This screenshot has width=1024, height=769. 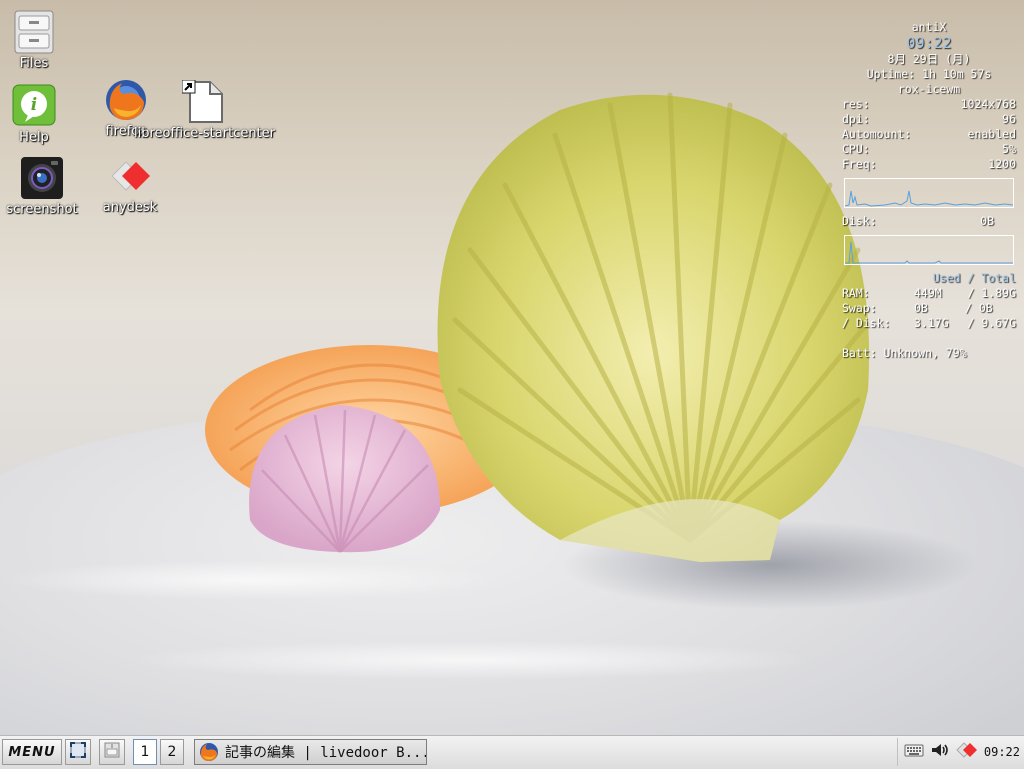 What do you see at coordinates (42, 209) in the screenshot?
I see `desktop-icon-label: screenshot` at bounding box center [42, 209].